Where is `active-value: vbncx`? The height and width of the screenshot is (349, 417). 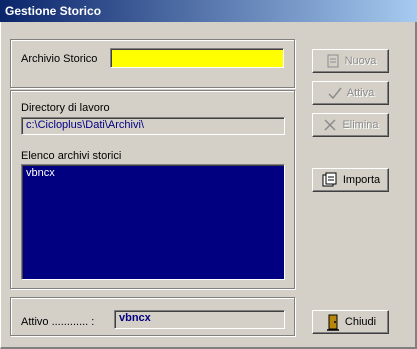
active-value: vbncx is located at coordinates (135, 318).